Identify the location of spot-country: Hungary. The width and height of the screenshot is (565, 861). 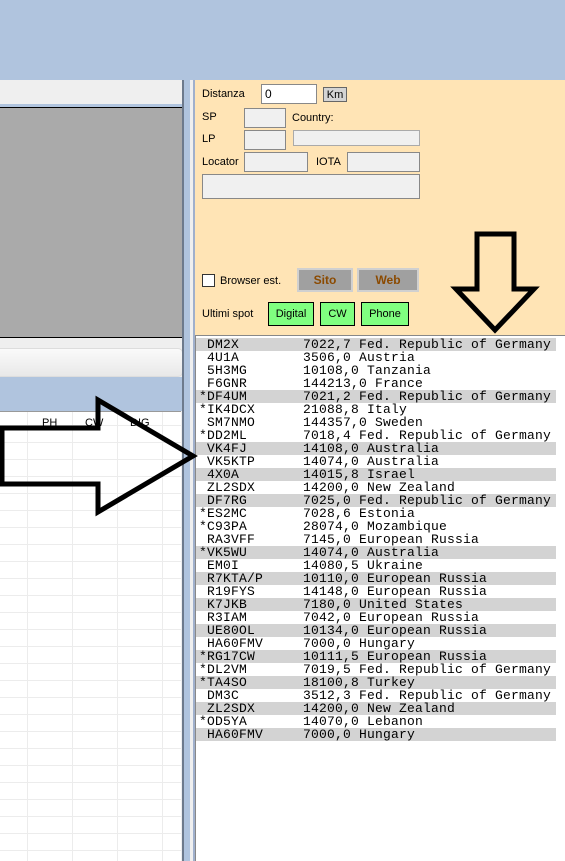
(387, 734).